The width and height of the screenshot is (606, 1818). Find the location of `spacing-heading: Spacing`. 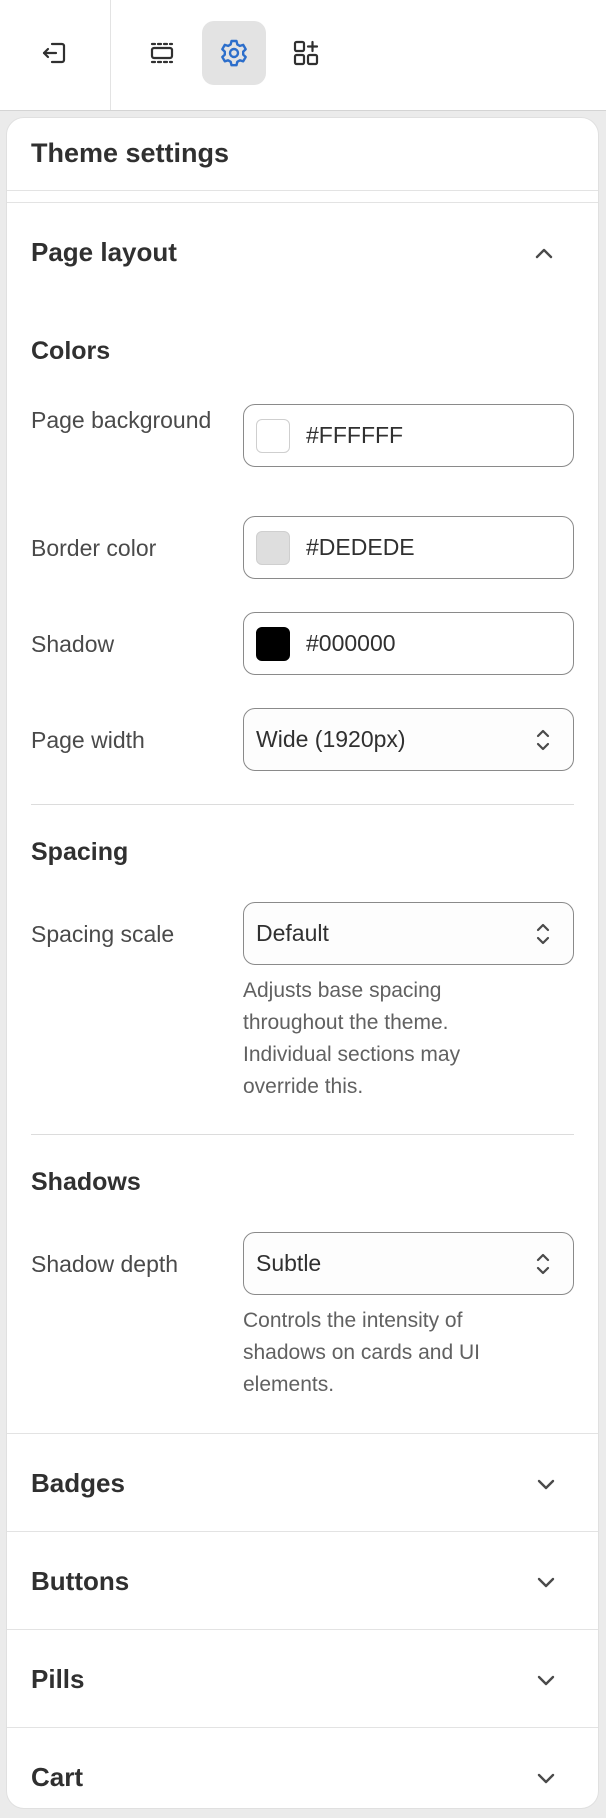

spacing-heading: Spacing is located at coordinates (80, 852).